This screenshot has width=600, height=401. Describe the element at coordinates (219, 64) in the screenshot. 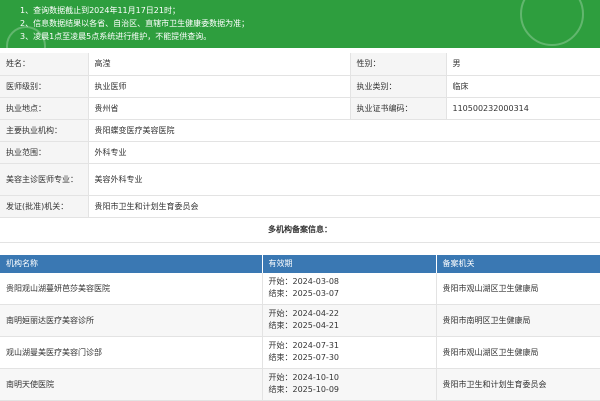

I see `name-value: 高滢` at that location.